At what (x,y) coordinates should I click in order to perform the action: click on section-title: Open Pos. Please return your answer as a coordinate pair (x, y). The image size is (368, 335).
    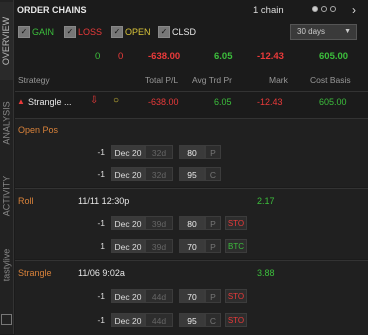
    Looking at the image, I should click on (38, 130).